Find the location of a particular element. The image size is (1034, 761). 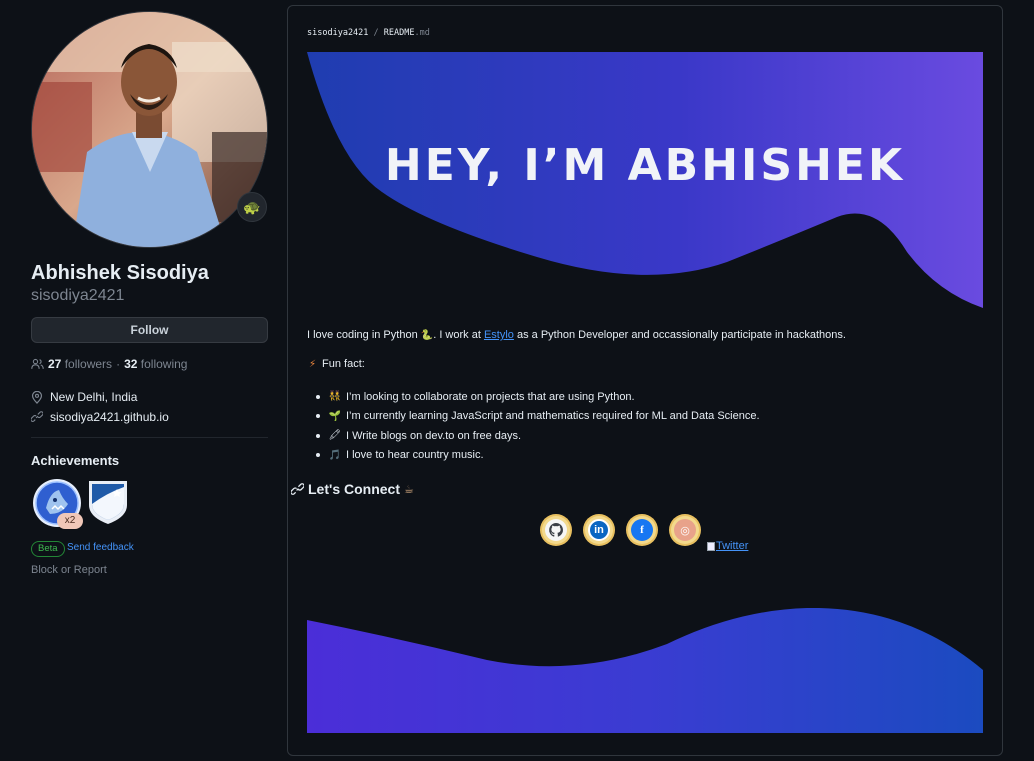

block-report-link: Block or Report is located at coordinates (69, 570).